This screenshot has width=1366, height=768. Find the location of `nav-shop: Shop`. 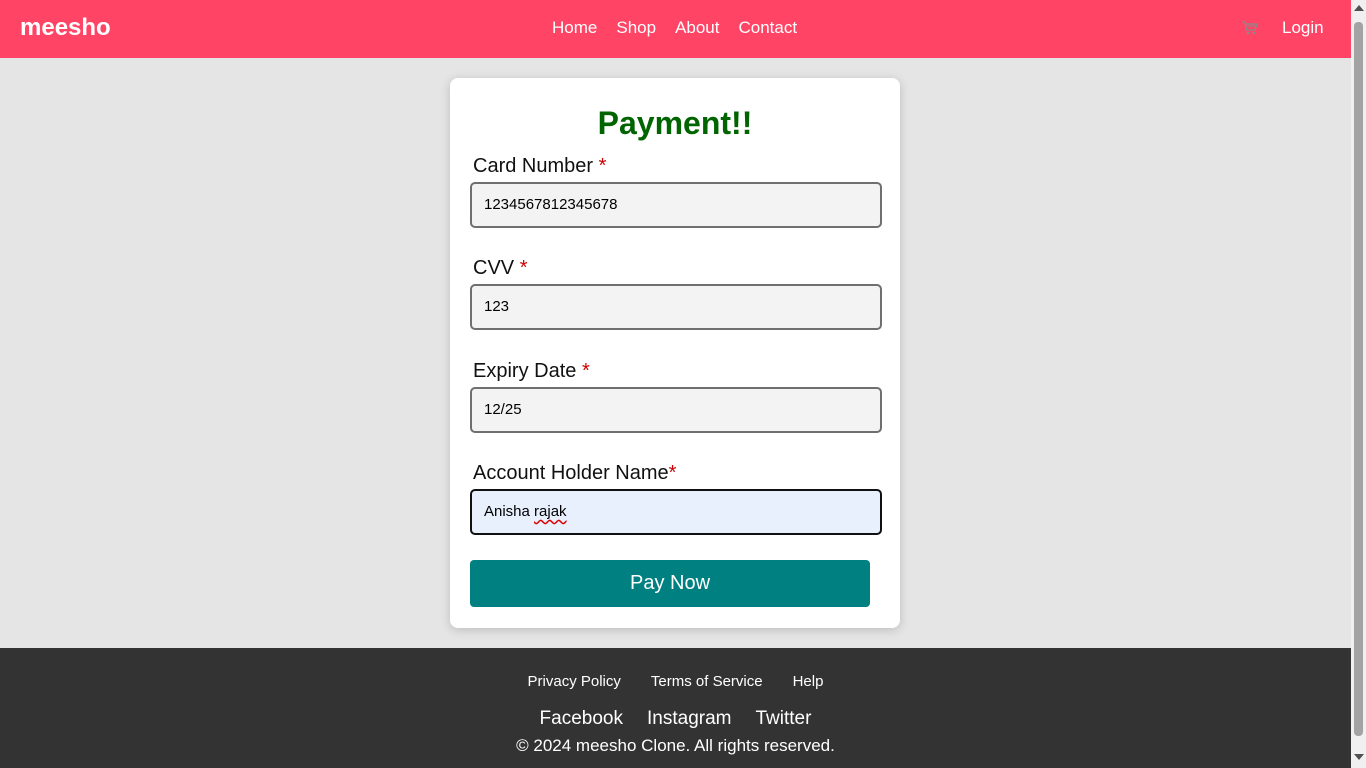

nav-shop: Shop is located at coordinates (636, 28).